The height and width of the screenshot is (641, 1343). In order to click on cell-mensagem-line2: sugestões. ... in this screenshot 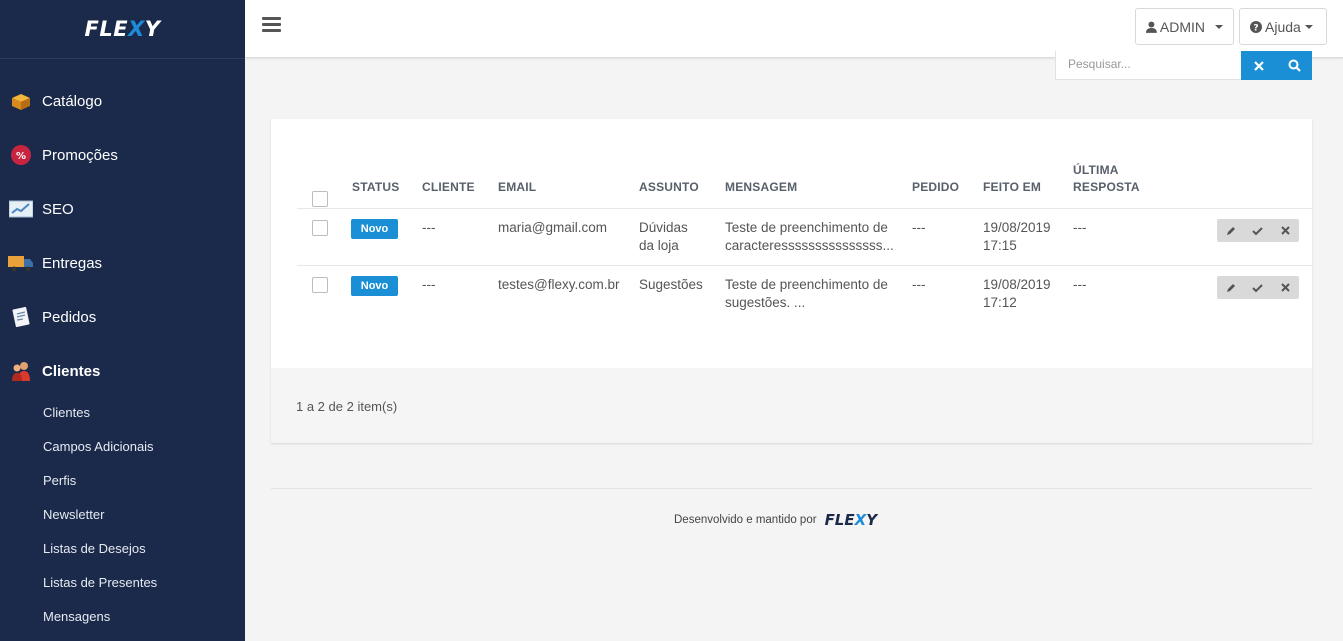, I will do `click(765, 302)`.